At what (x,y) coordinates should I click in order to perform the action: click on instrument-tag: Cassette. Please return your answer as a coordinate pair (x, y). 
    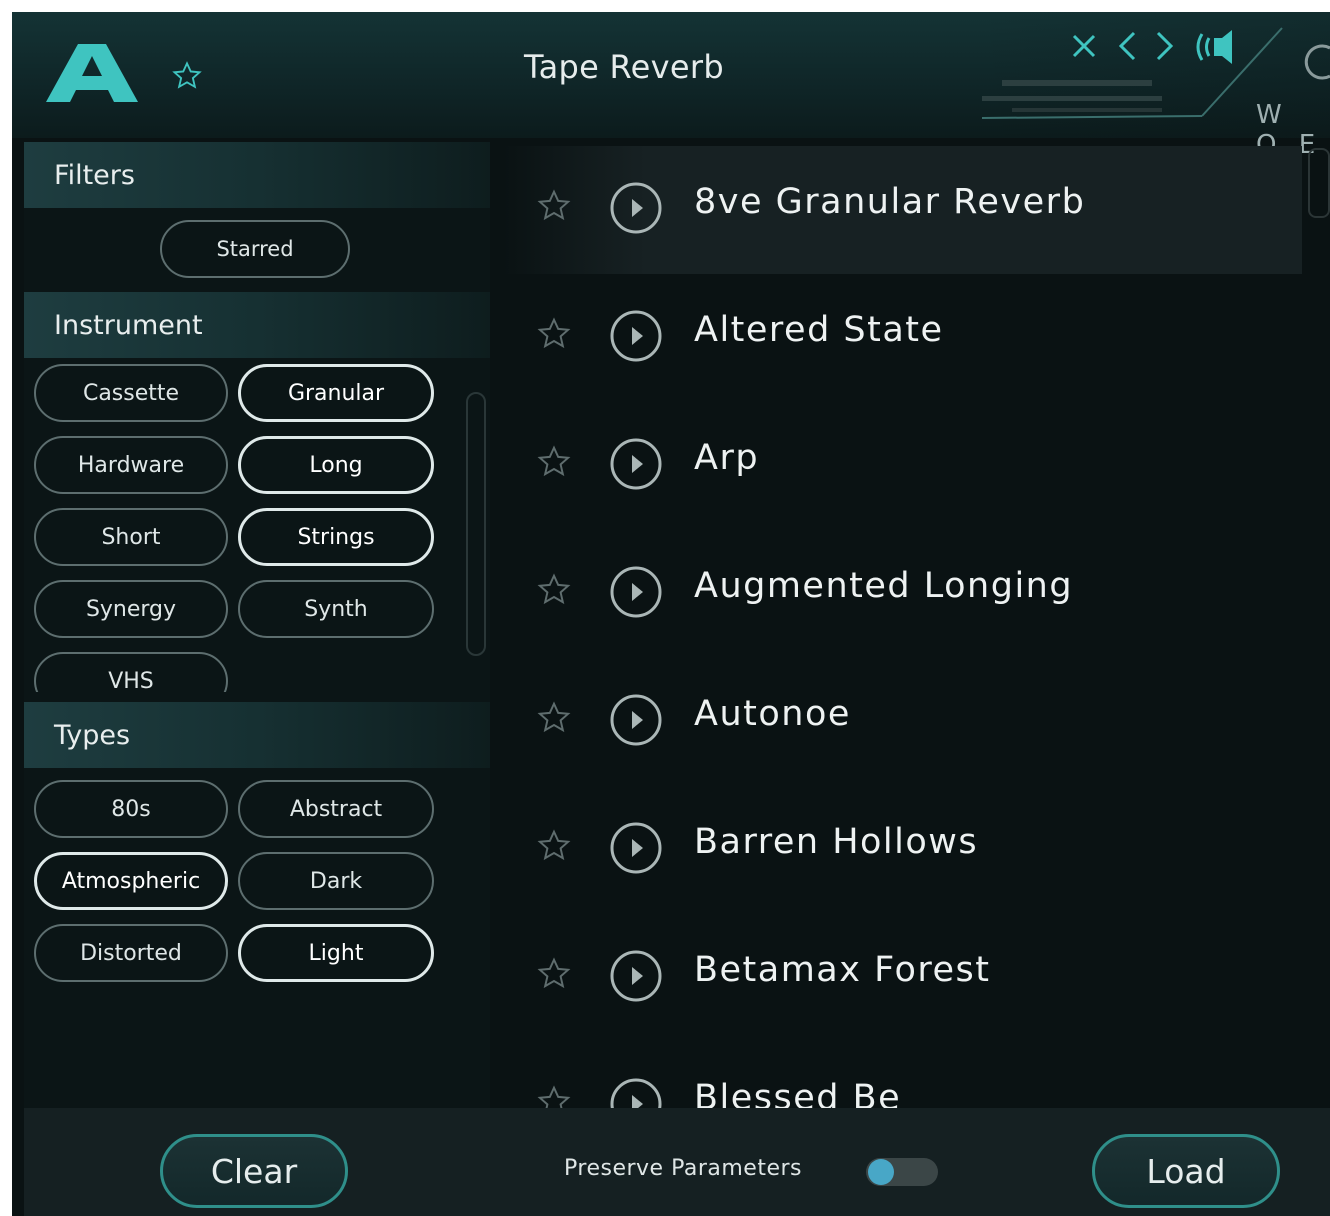
    Looking at the image, I should click on (131, 393).